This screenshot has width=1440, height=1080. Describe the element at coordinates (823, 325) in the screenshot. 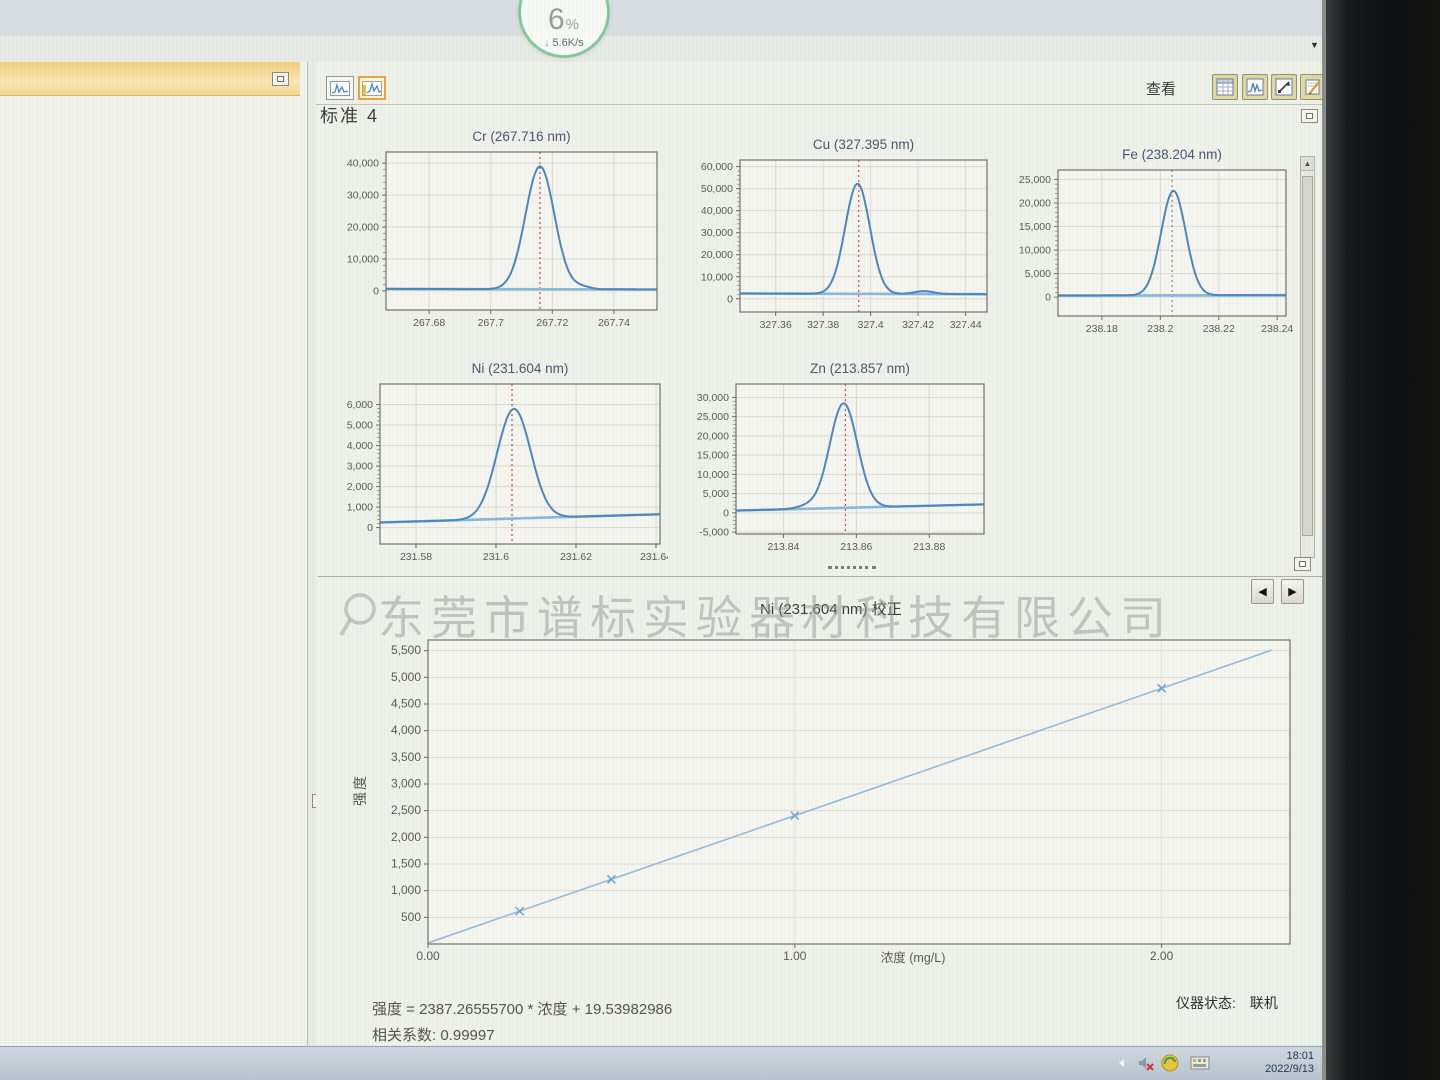

I see `svg-text: 327.38` at that location.